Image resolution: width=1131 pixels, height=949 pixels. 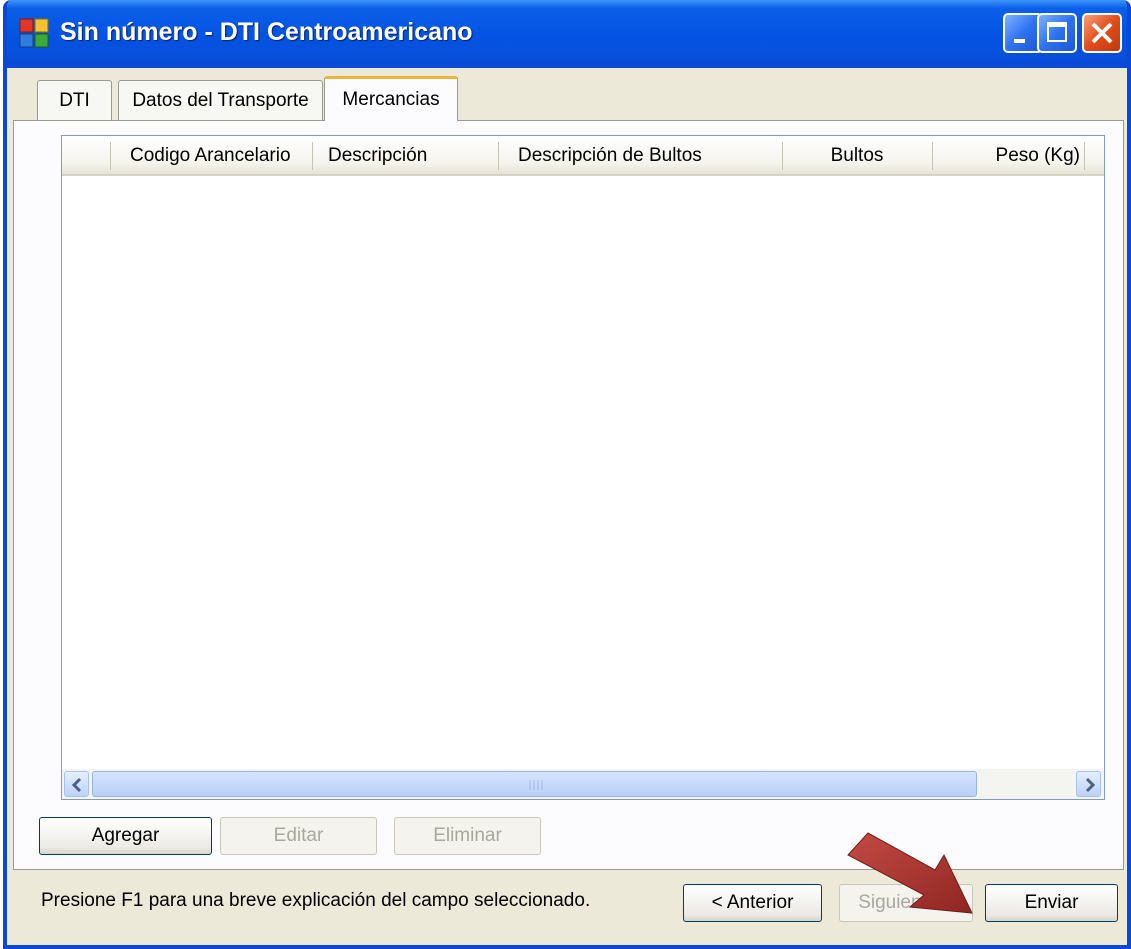 What do you see at coordinates (266, 32) in the screenshot?
I see `window-title: Sin número - DTI Centroamericano` at bounding box center [266, 32].